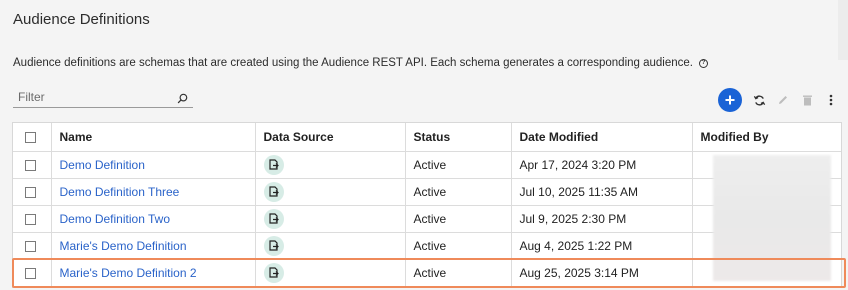  Describe the element at coordinates (102, 165) in the screenshot. I see `definition-name-link: Demo Definition` at that location.